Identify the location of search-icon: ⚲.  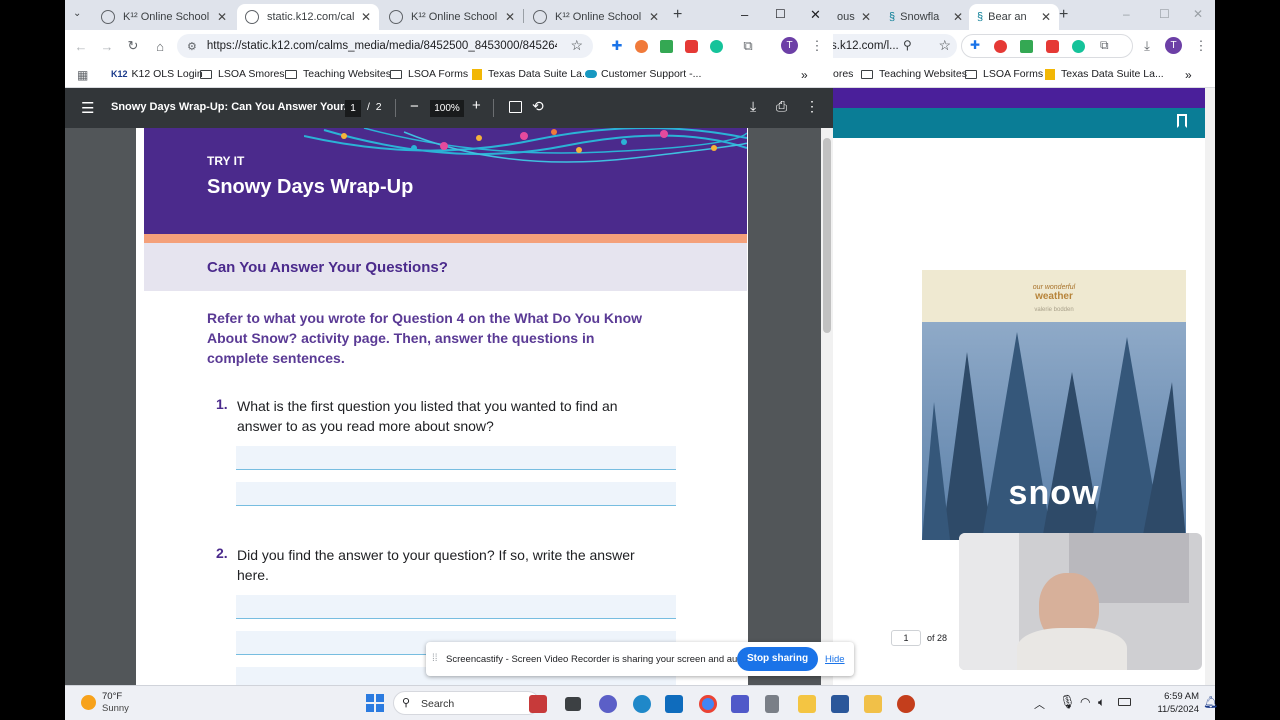
(907, 45).